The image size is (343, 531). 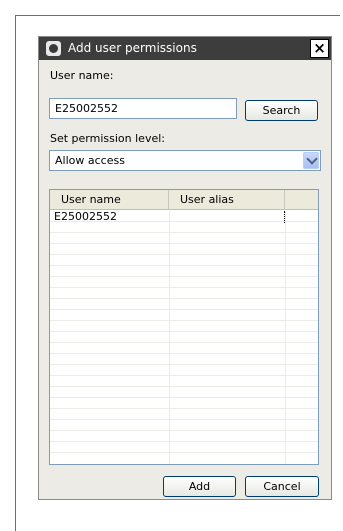 What do you see at coordinates (301, 200) in the screenshot?
I see `column-header-filler` at bounding box center [301, 200].